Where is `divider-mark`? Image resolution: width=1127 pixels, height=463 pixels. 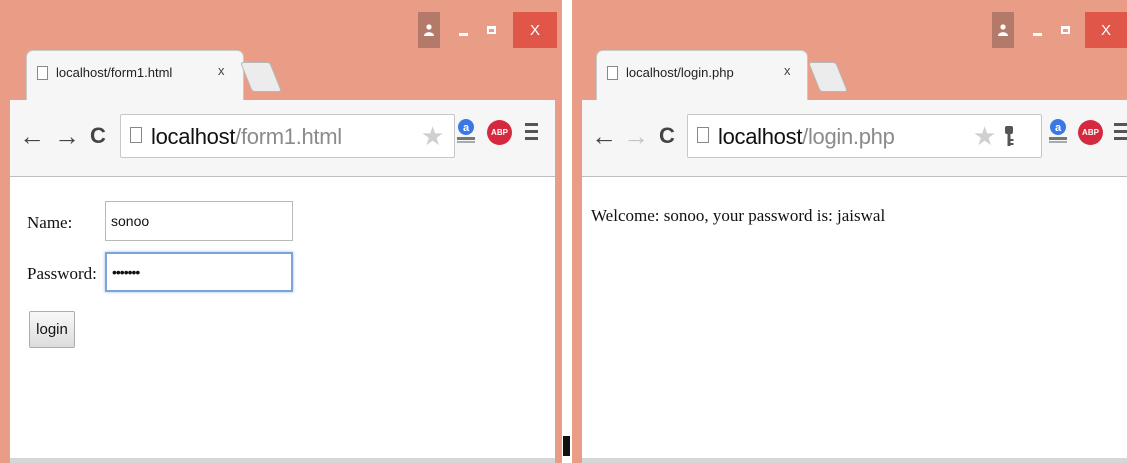
divider-mark is located at coordinates (566, 446).